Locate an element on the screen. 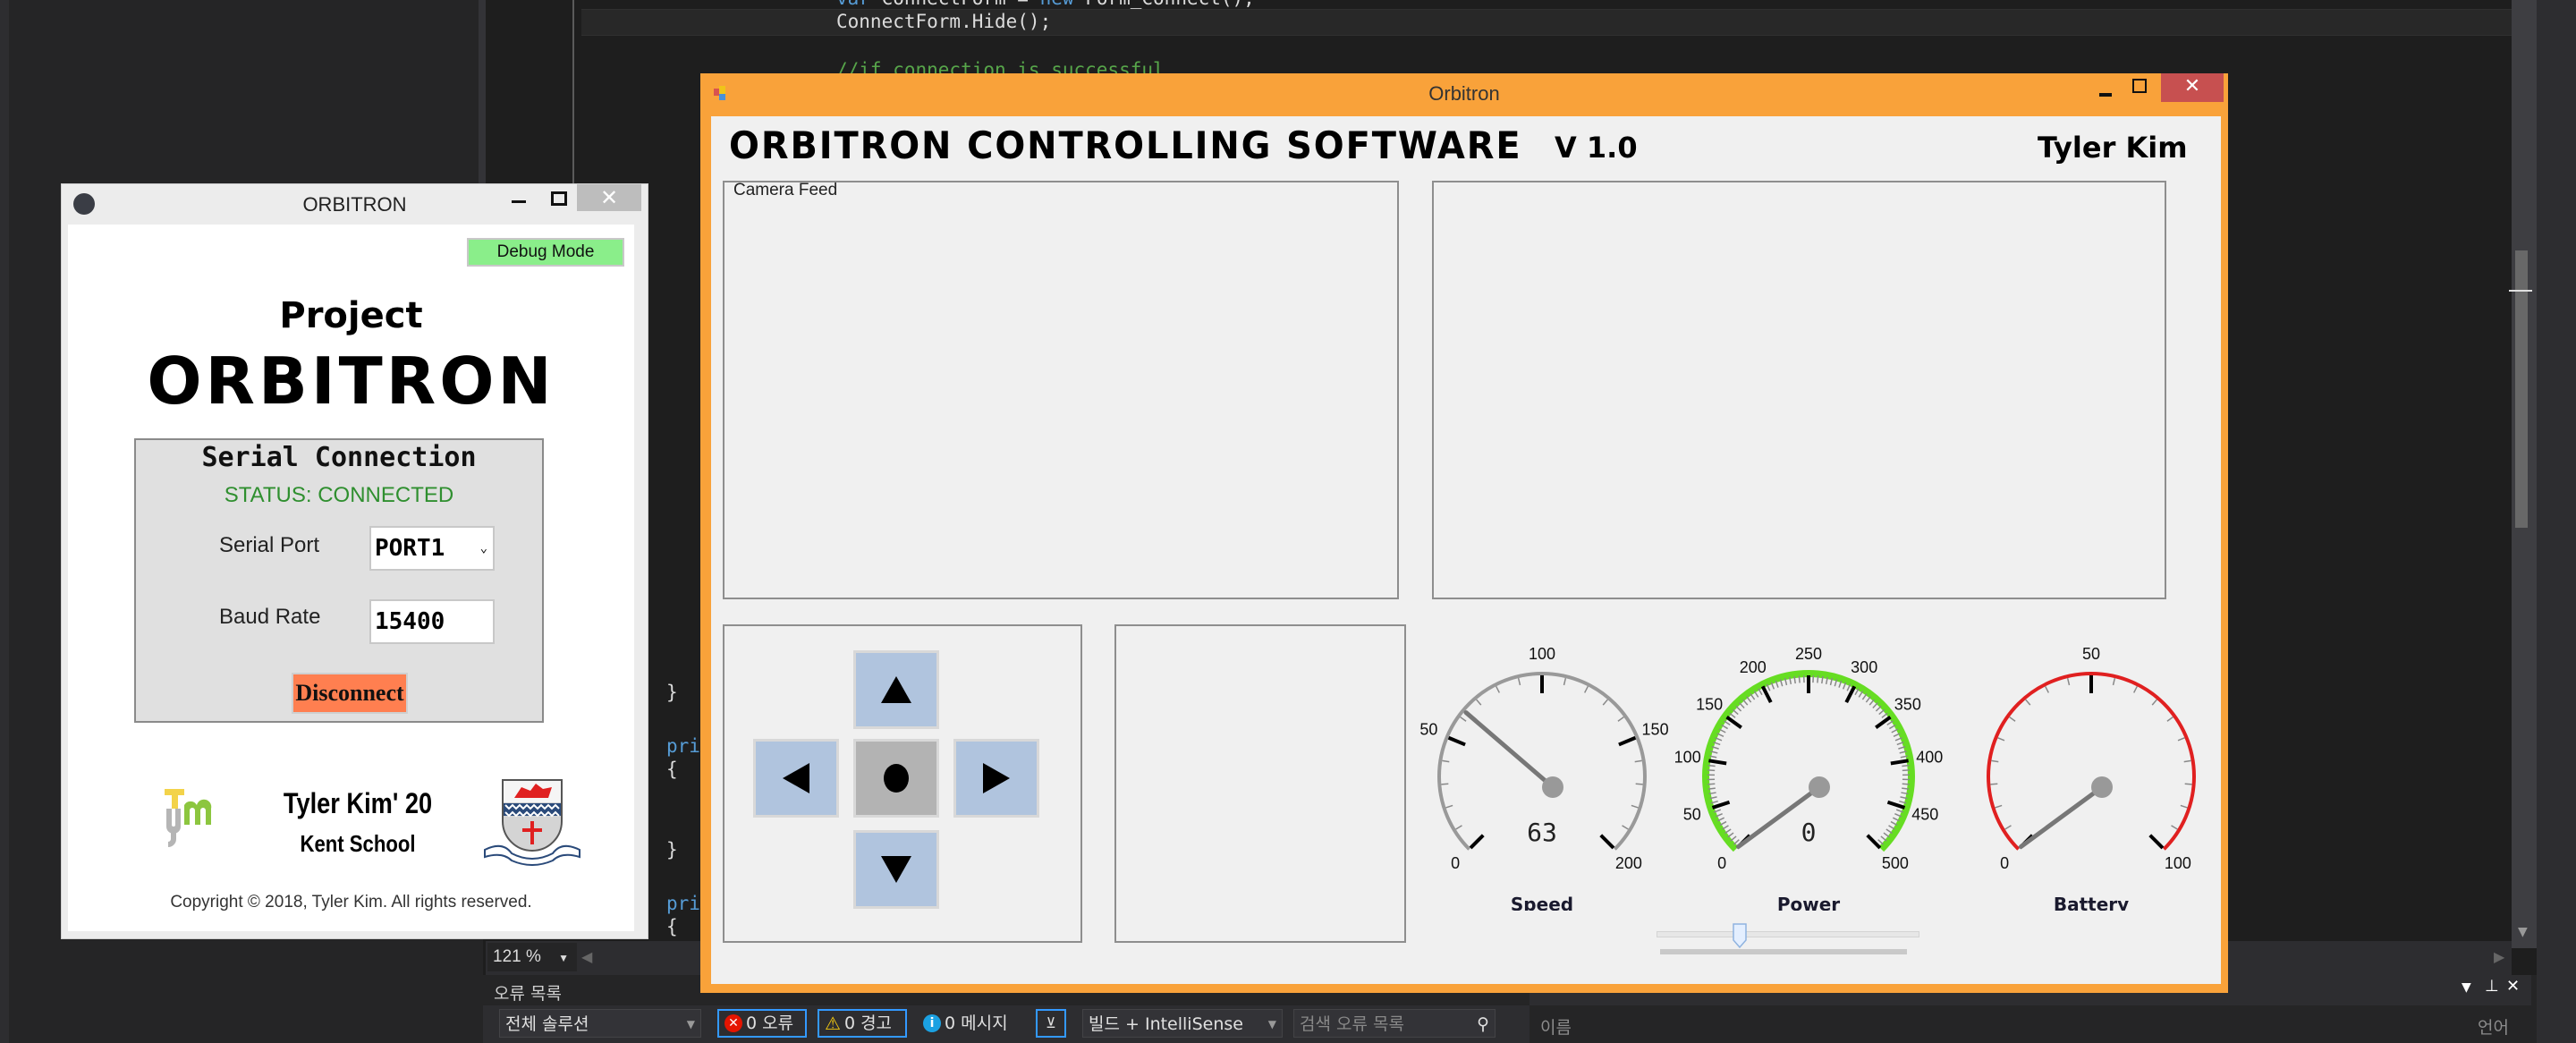 This screenshot has width=2576, height=1043. close-panel-icon: ✕ is located at coordinates (2513, 986).